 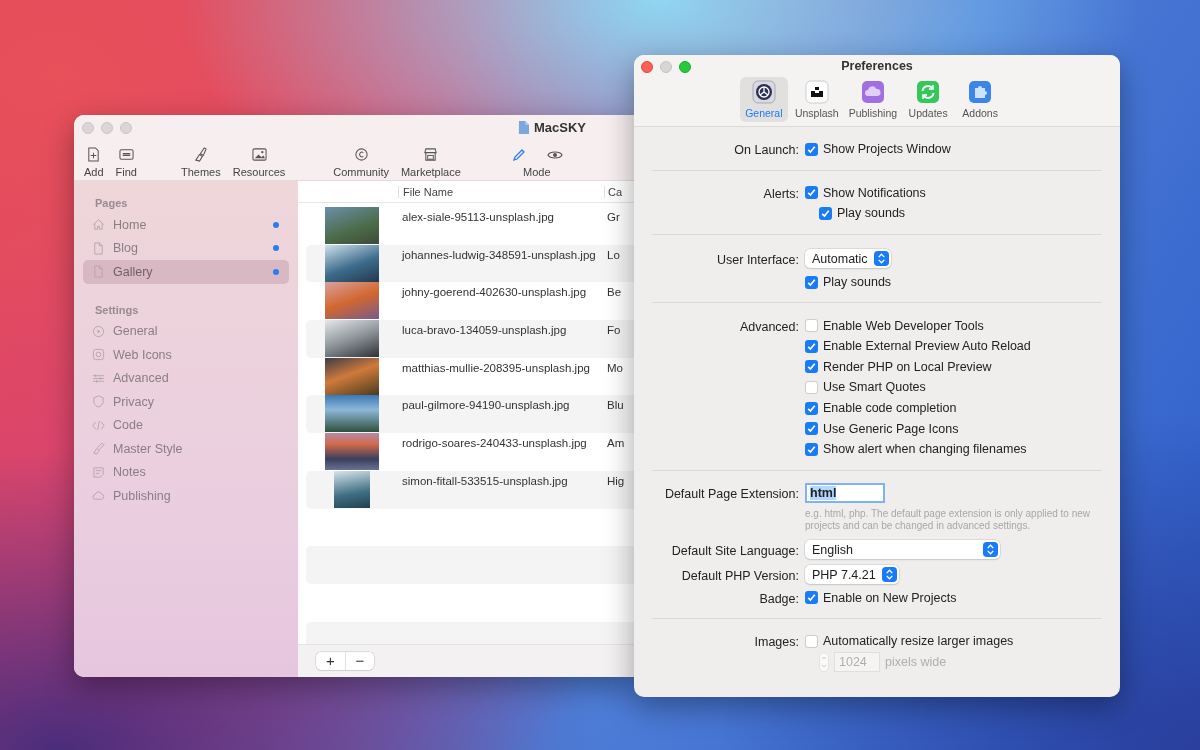 What do you see at coordinates (537, 172) in the screenshot?
I see `mode-label: Mode` at bounding box center [537, 172].